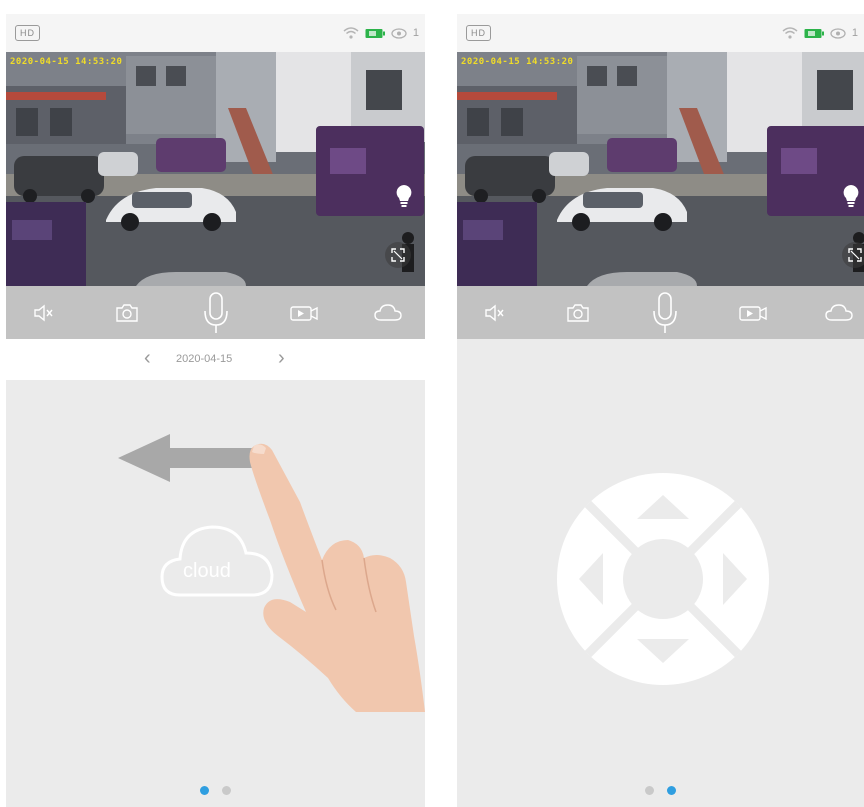 The height and width of the screenshot is (807, 864). I want to click on chevron-right-icon: ›, so click(281, 358).